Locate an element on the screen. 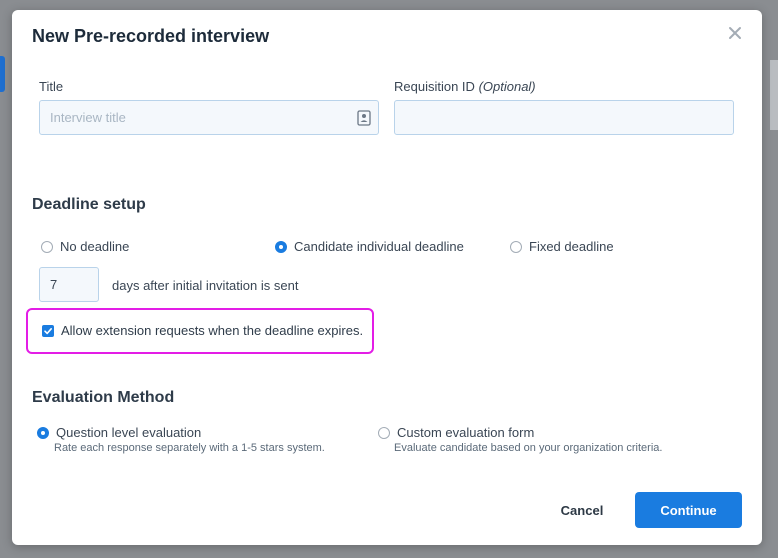 This screenshot has height=558, width=778. deadline-days-input is located at coordinates (69, 284).